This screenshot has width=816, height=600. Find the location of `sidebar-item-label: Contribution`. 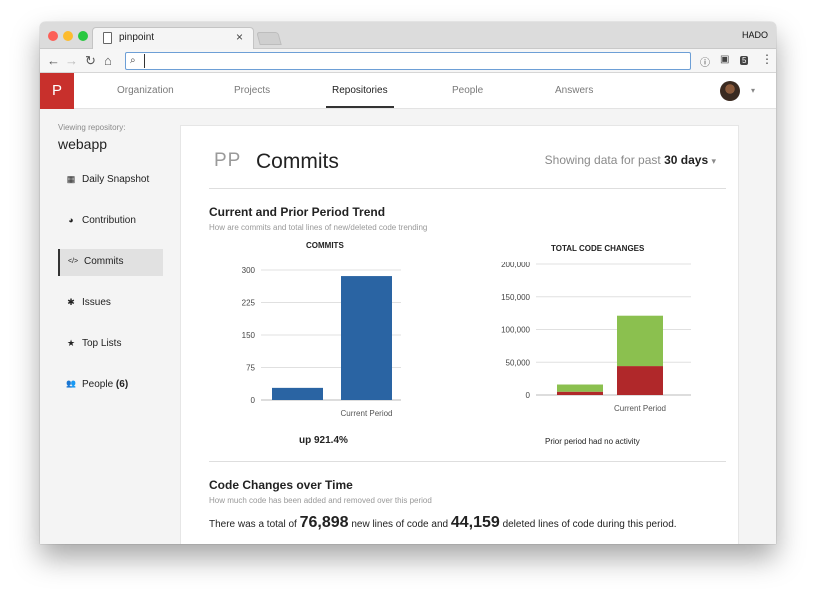

sidebar-item-label: Contribution is located at coordinates (109, 220).